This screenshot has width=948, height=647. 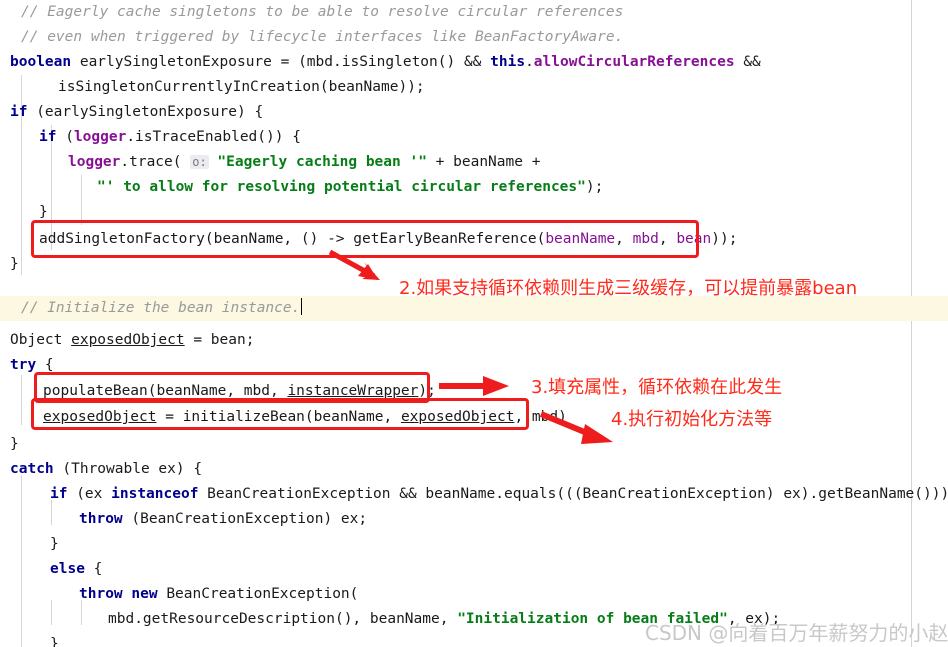 I want to click on keyword-this: this, so click(x=508, y=62).